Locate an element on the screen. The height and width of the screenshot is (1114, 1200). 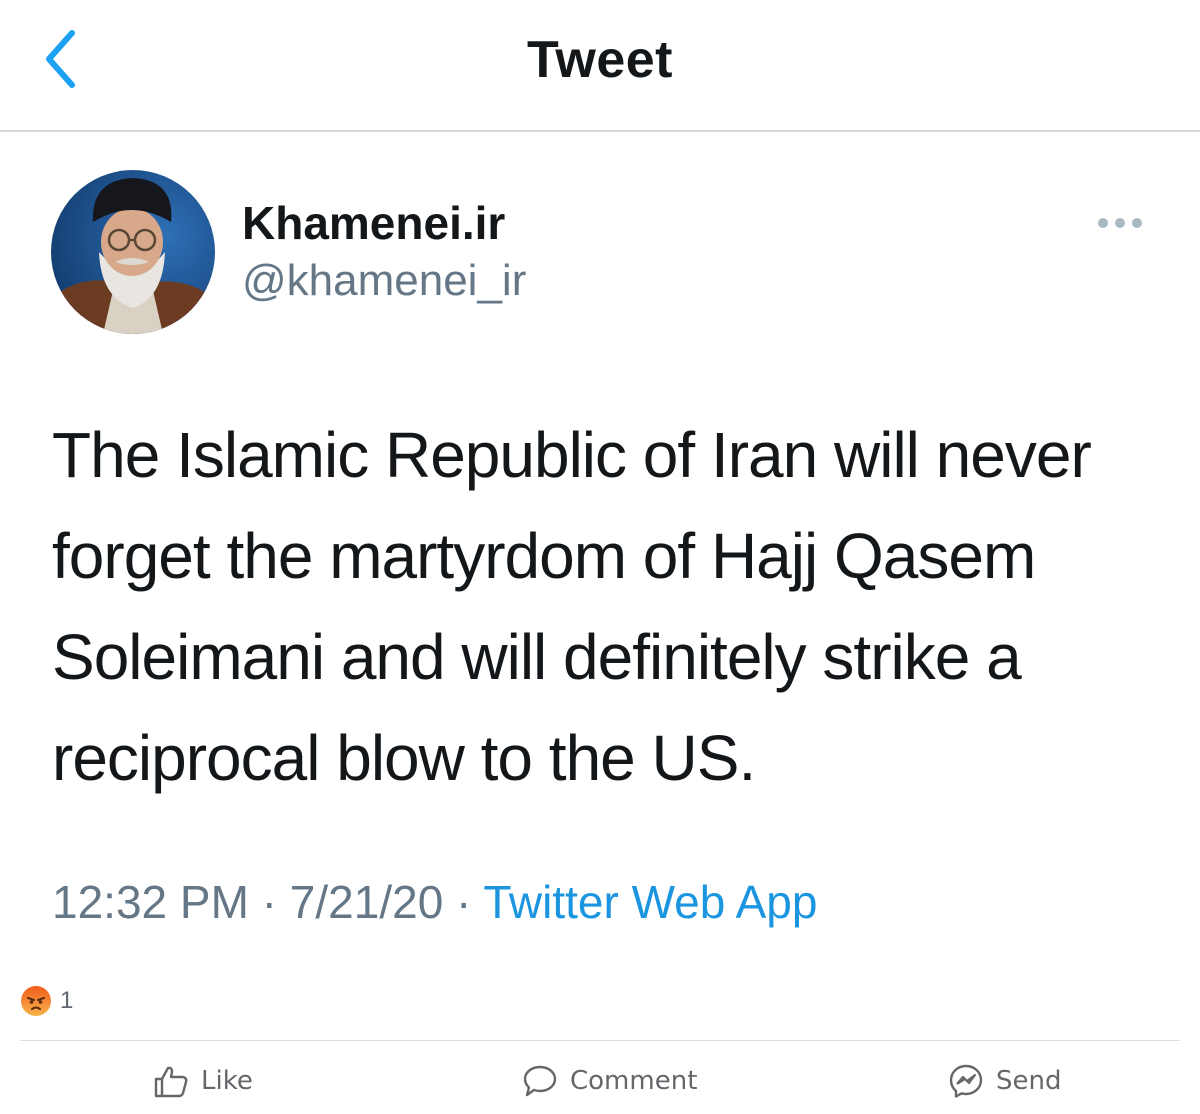
thumbs-up-icon is located at coordinates (171, 1082).